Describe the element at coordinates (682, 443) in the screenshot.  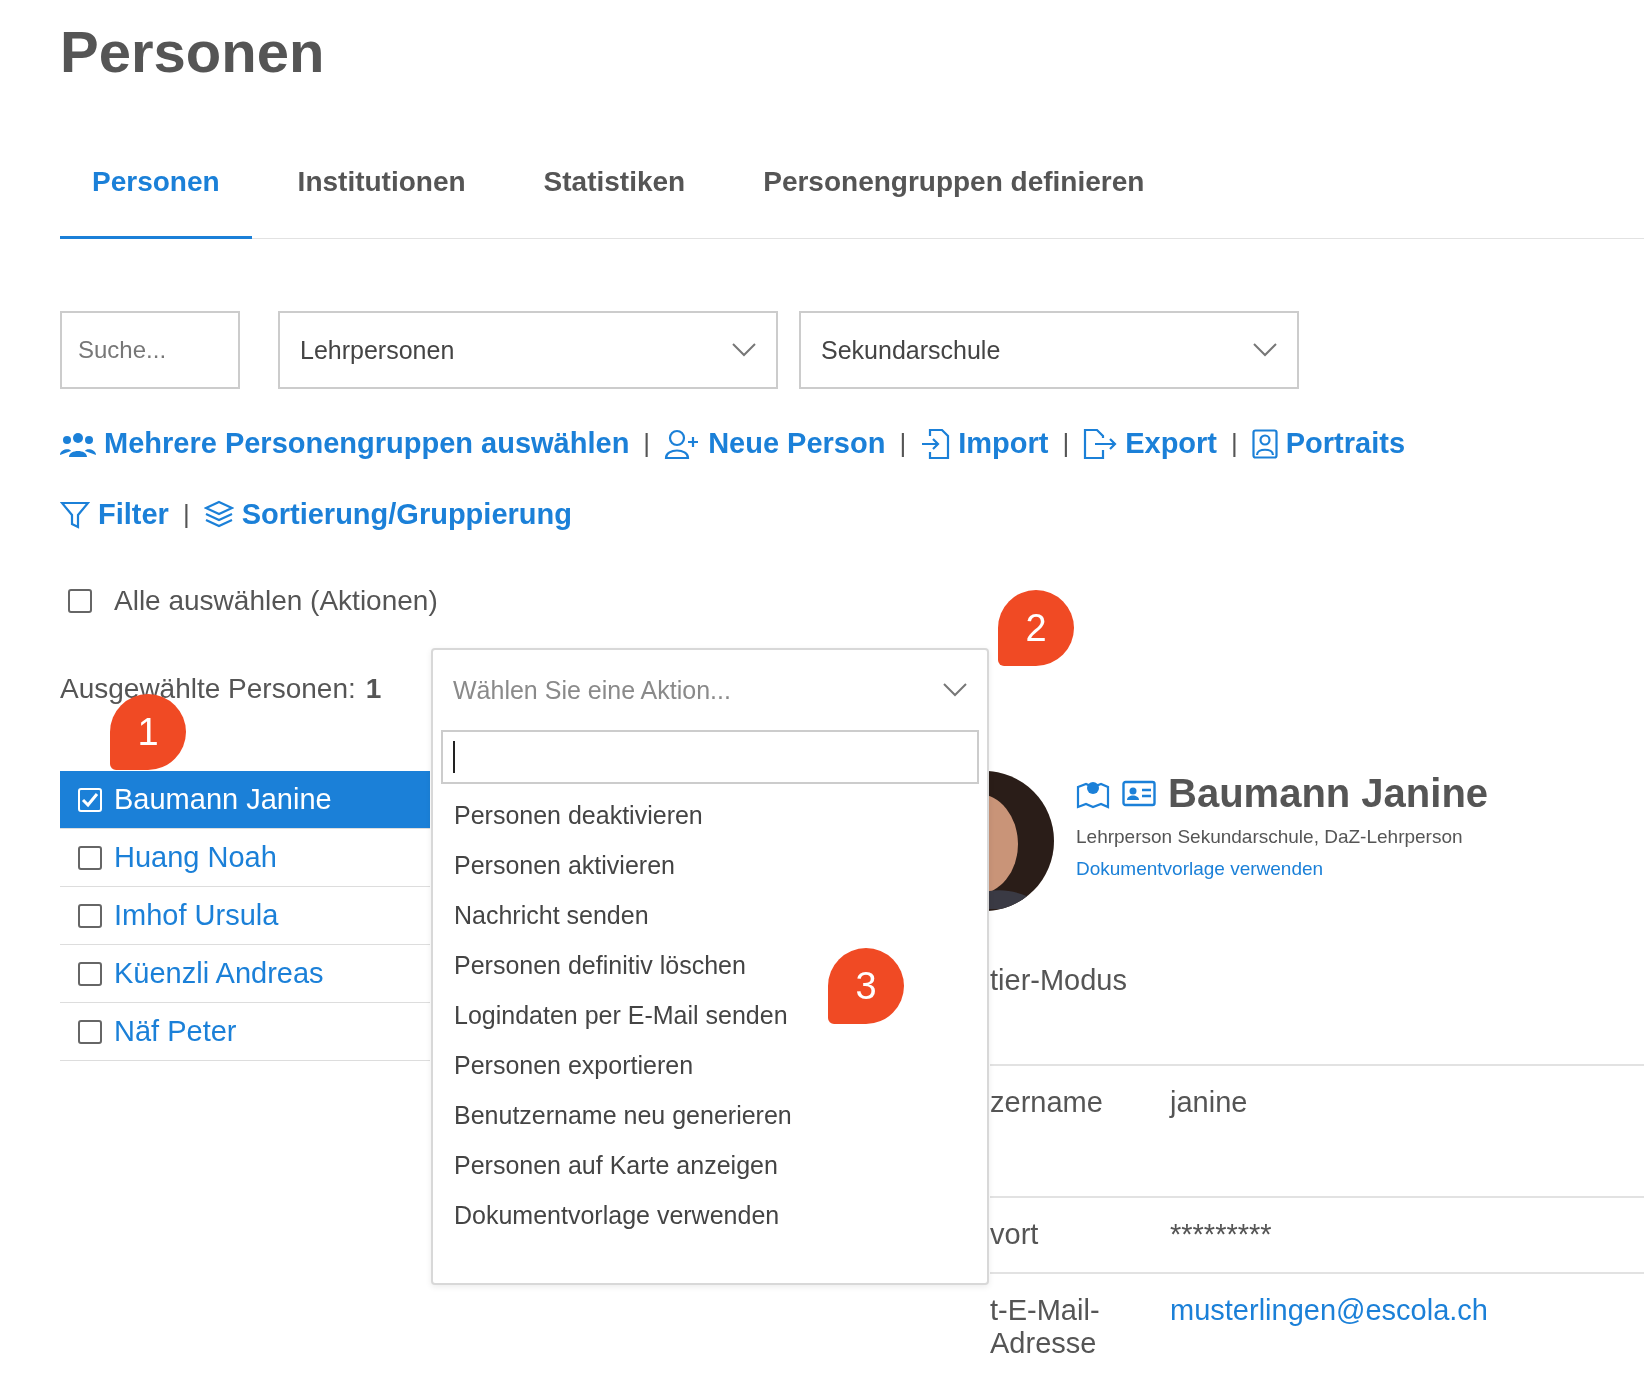
I see `add-user-icon` at that location.